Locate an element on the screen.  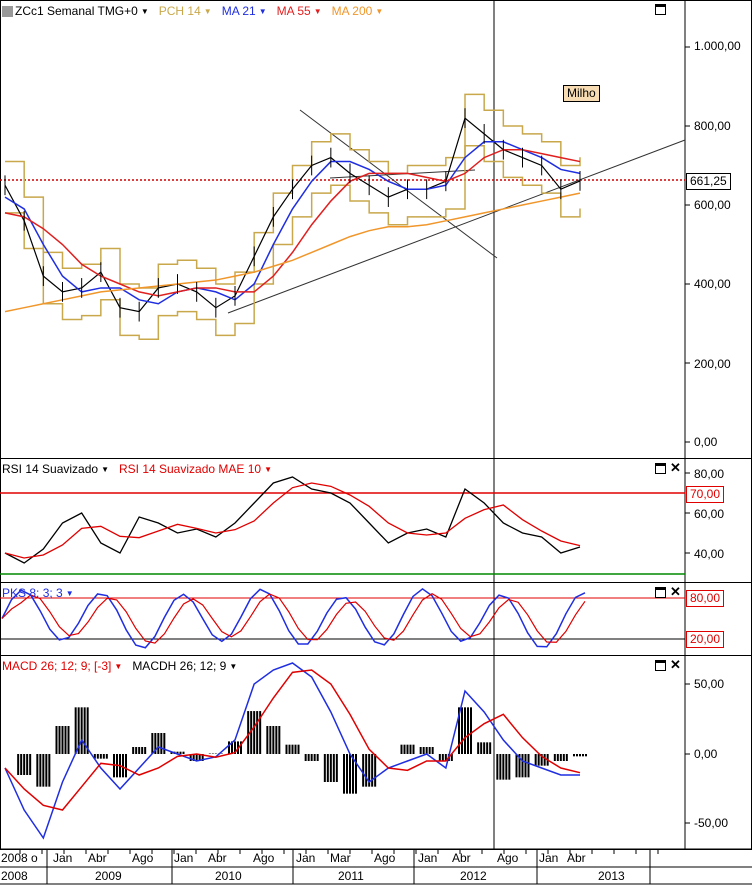
price-axis-label: 600,00 is located at coordinates (712, 205).